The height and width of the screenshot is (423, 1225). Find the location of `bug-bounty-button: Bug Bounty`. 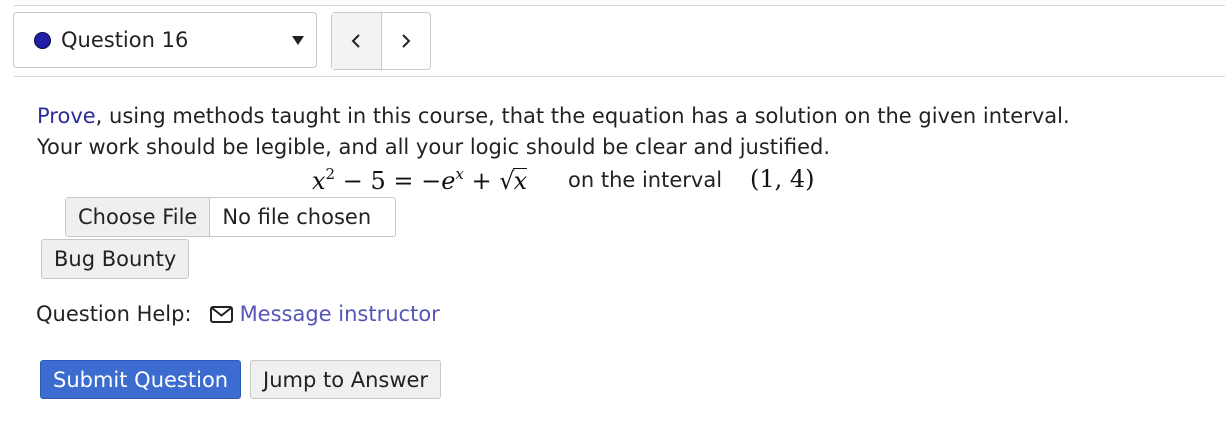

bug-bounty-button: Bug Bounty is located at coordinates (115, 259).